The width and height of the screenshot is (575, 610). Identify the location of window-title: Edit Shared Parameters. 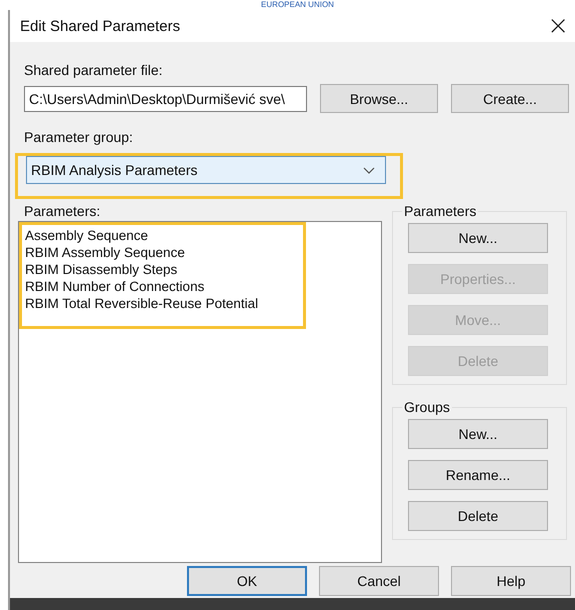
(100, 26).